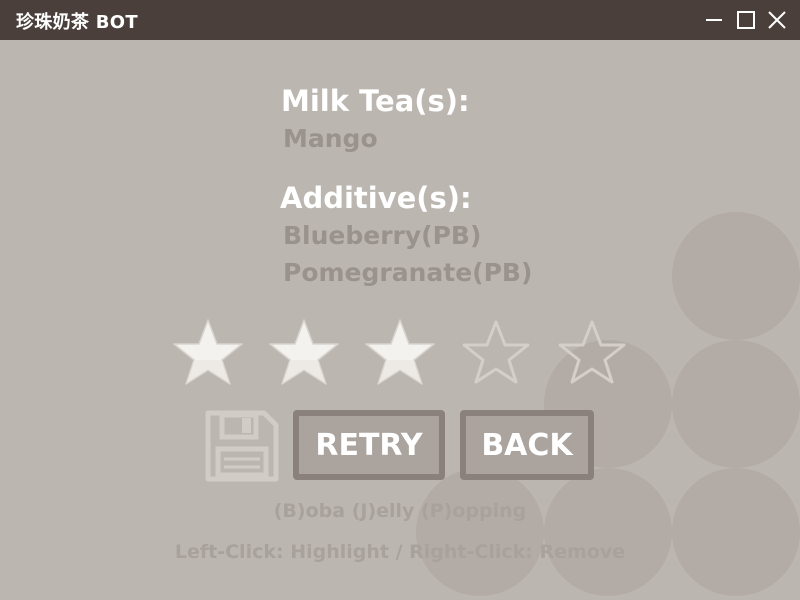  I want to click on close-icon, so click(777, 20).